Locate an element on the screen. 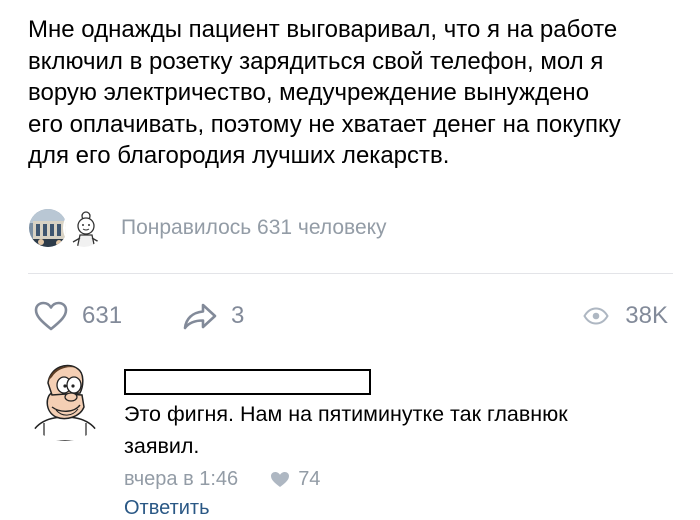 This screenshot has height=520, width=700. reply-link: Ответить is located at coordinates (167, 508).